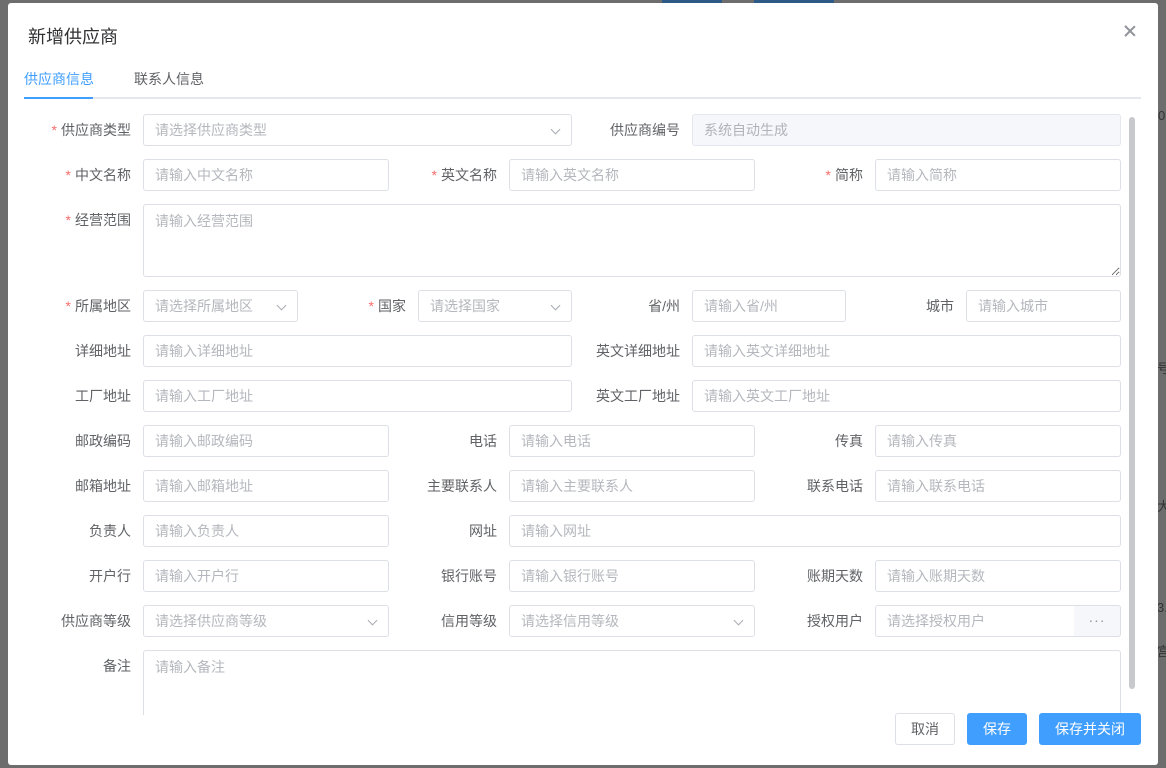 This screenshot has width=1166, height=768. What do you see at coordinates (632, 682) in the screenshot?
I see `remark-textarea` at bounding box center [632, 682].